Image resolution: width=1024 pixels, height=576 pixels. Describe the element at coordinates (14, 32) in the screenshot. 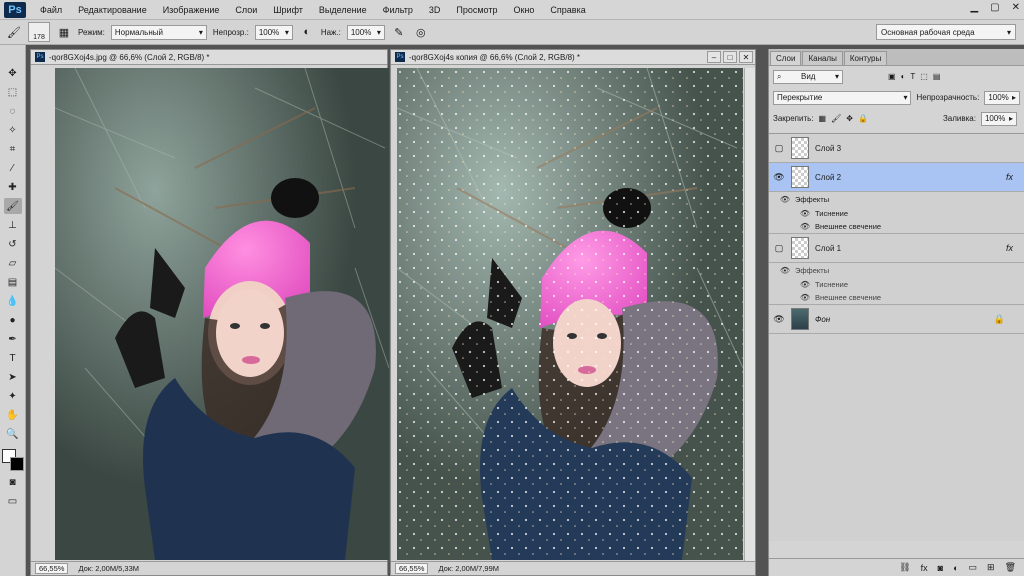

I see `brush-tool-icon: 🖌` at that location.